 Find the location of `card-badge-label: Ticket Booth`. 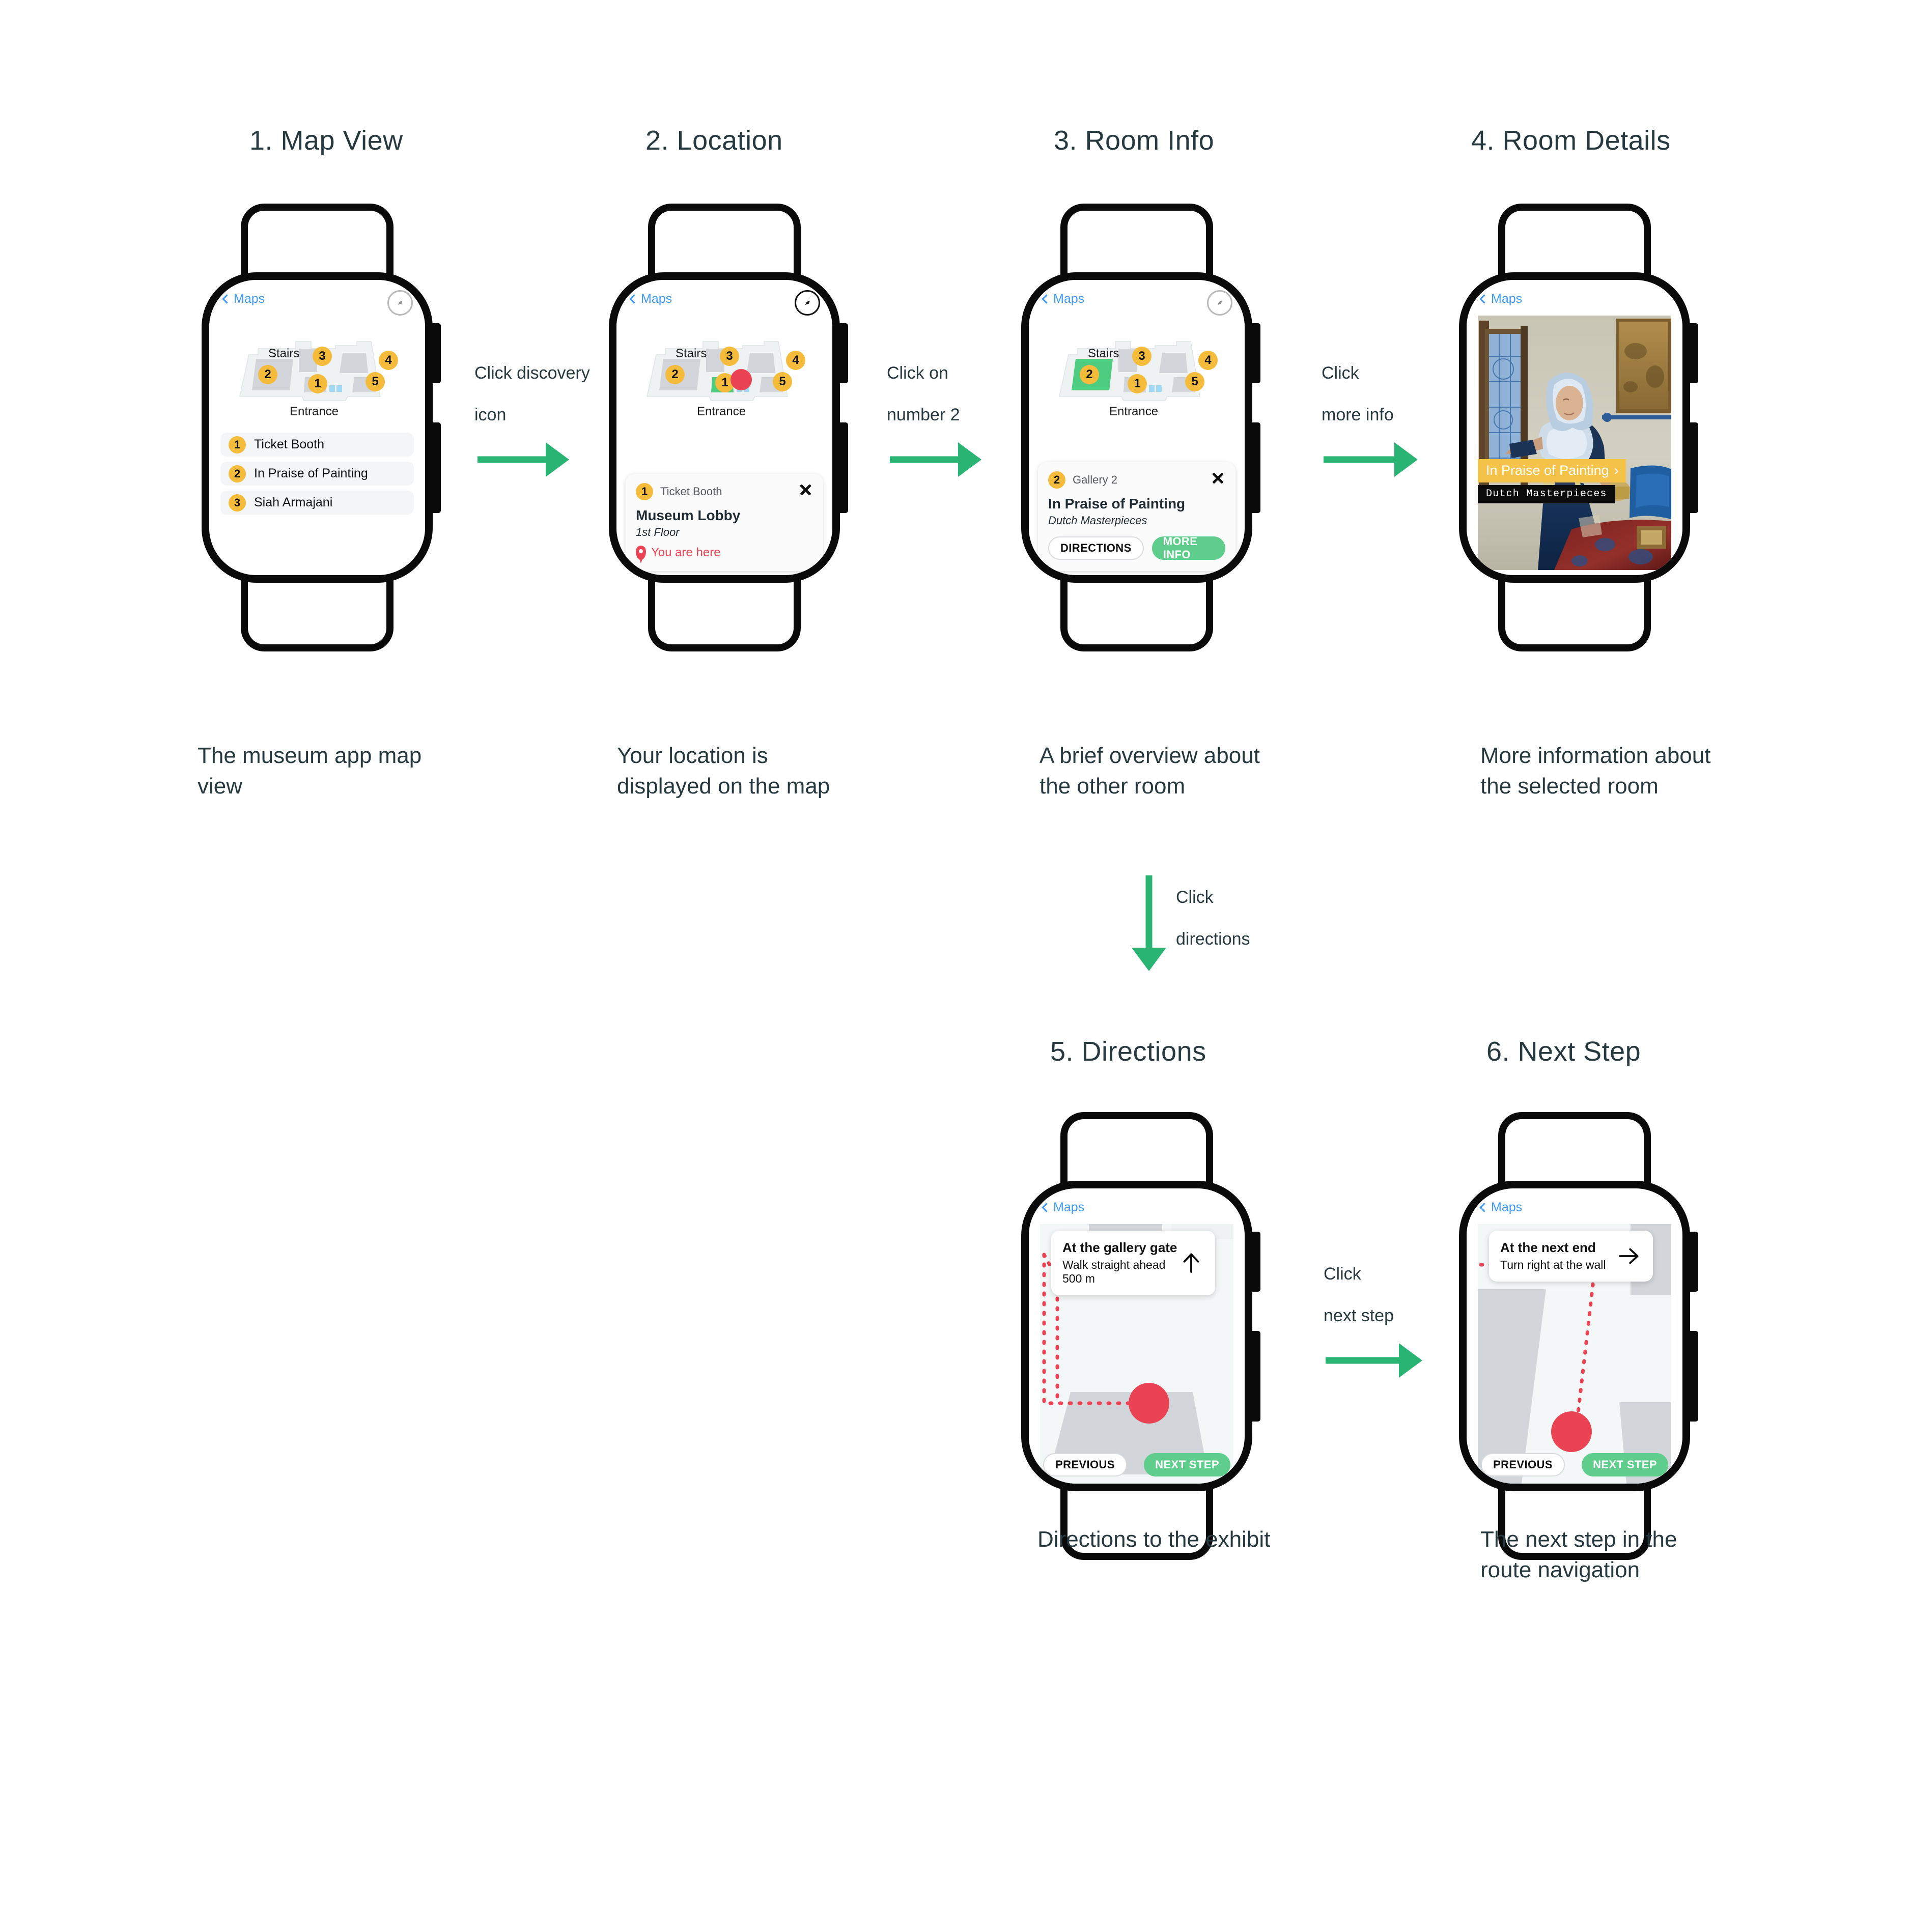

card-badge-label: Ticket Booth is located at coordinates (691, 491).